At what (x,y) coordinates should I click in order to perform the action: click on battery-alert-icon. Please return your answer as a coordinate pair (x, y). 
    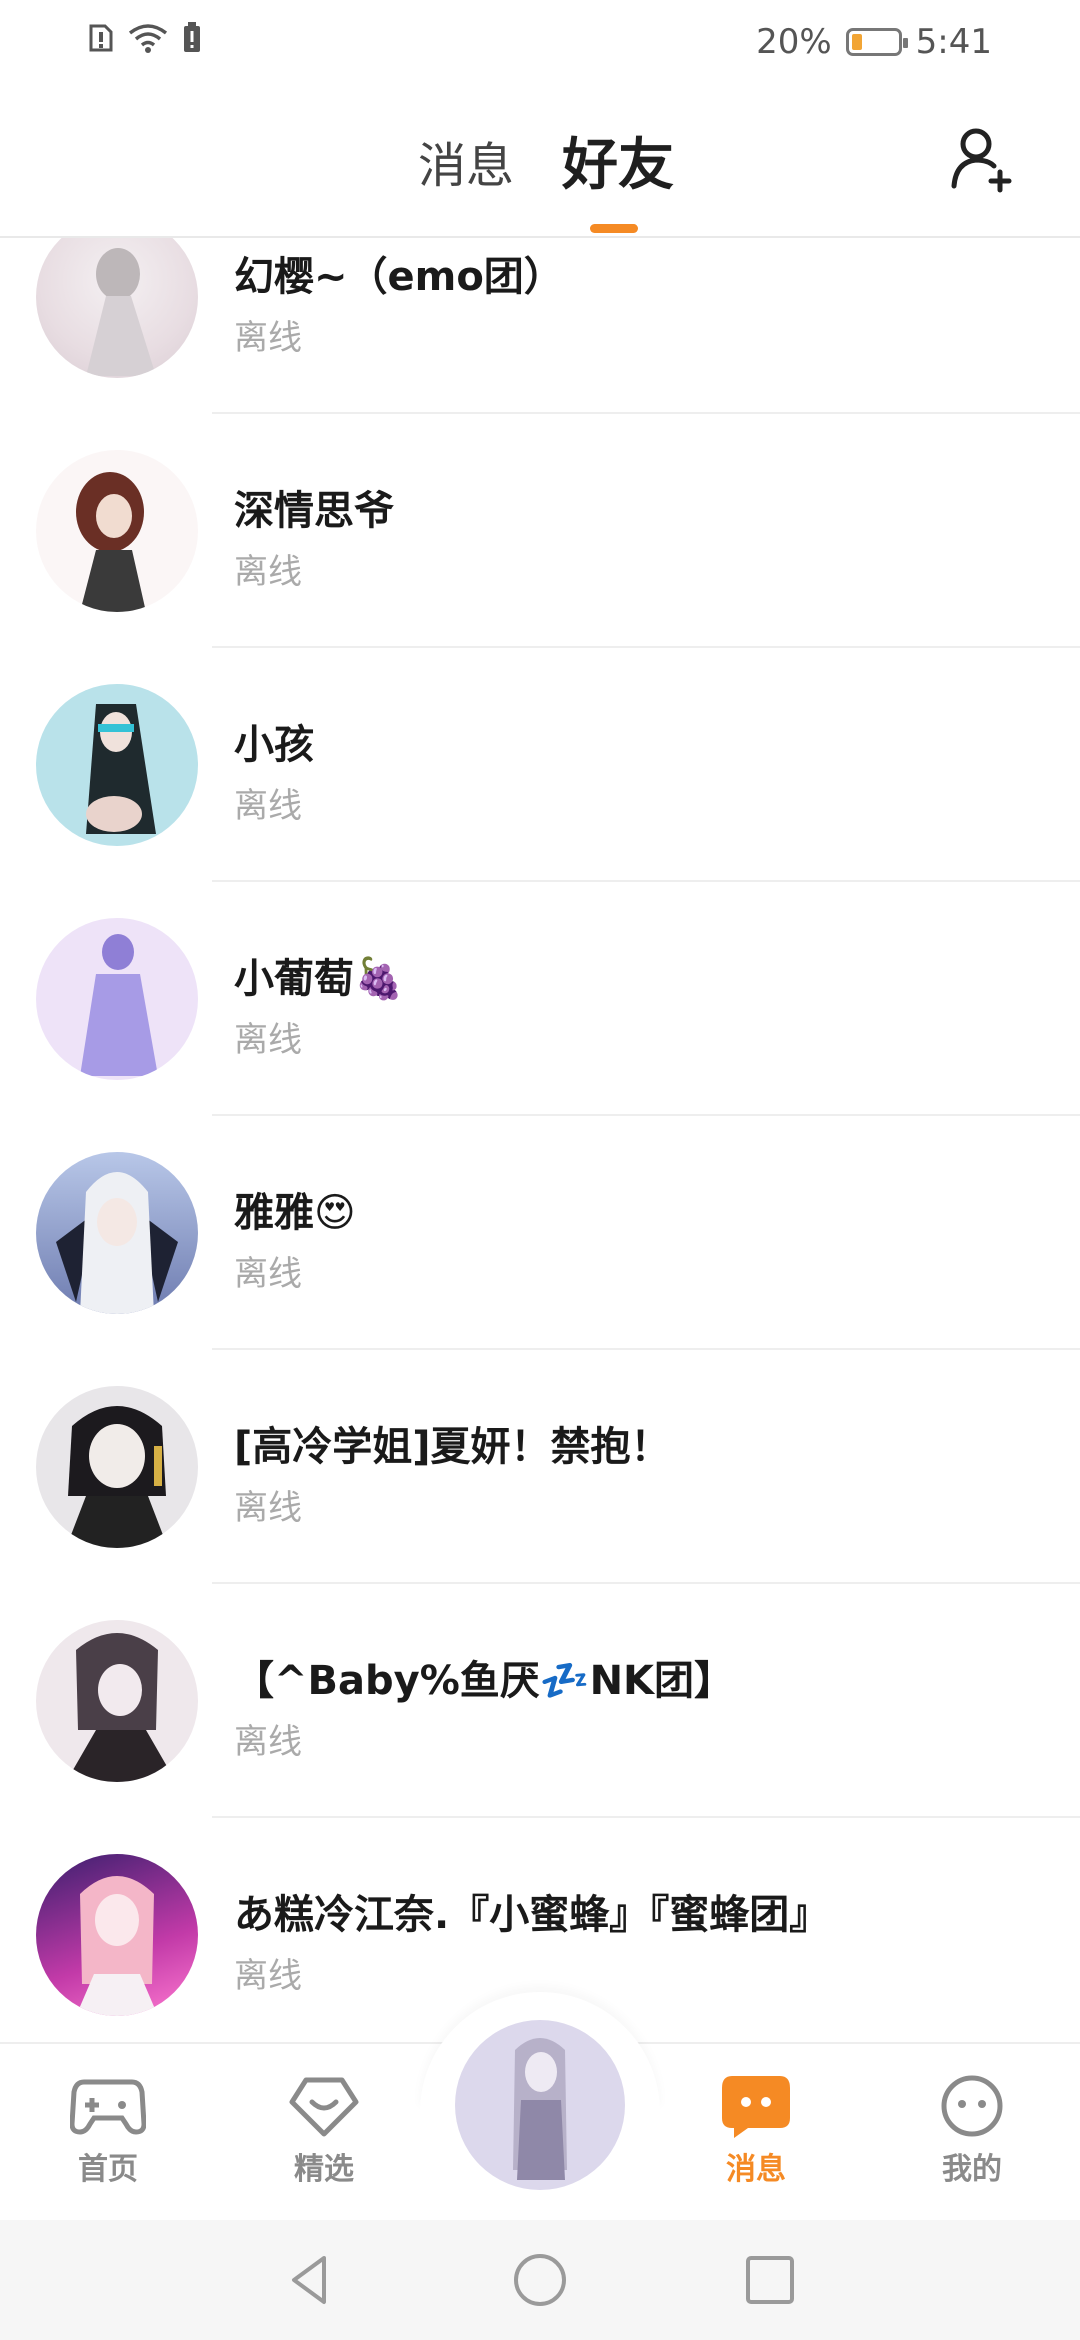
    Looking at the image, I should click on (192, 37).